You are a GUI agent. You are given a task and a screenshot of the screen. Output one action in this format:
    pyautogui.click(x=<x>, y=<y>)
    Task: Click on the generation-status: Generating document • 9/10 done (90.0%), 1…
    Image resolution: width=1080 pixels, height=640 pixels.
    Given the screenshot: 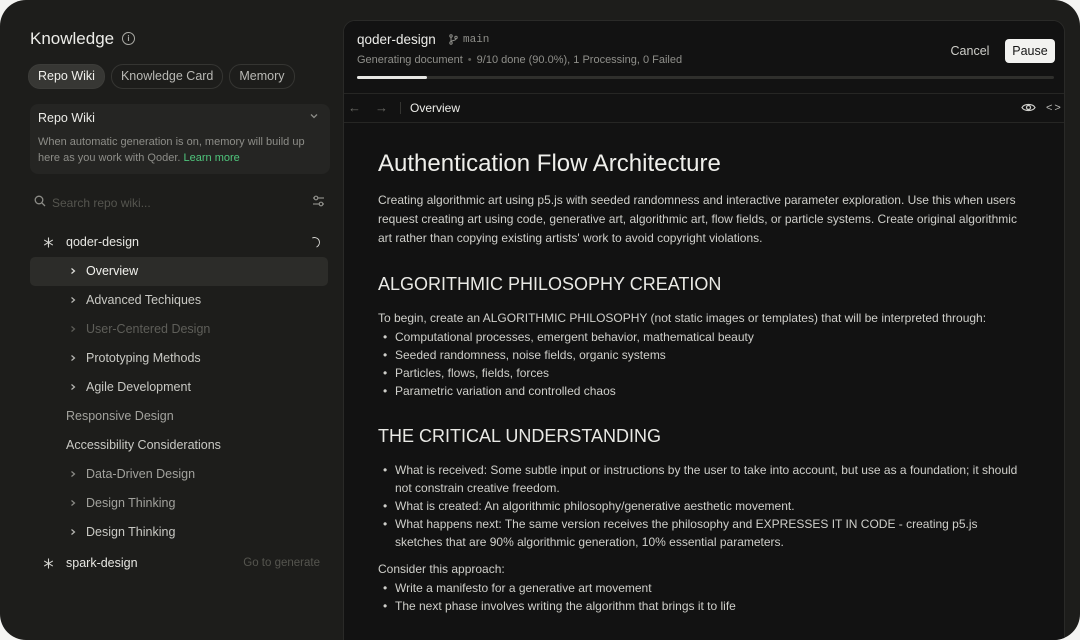 What is the action you would take?
    pyautogui.click(x=520, y=60)
    